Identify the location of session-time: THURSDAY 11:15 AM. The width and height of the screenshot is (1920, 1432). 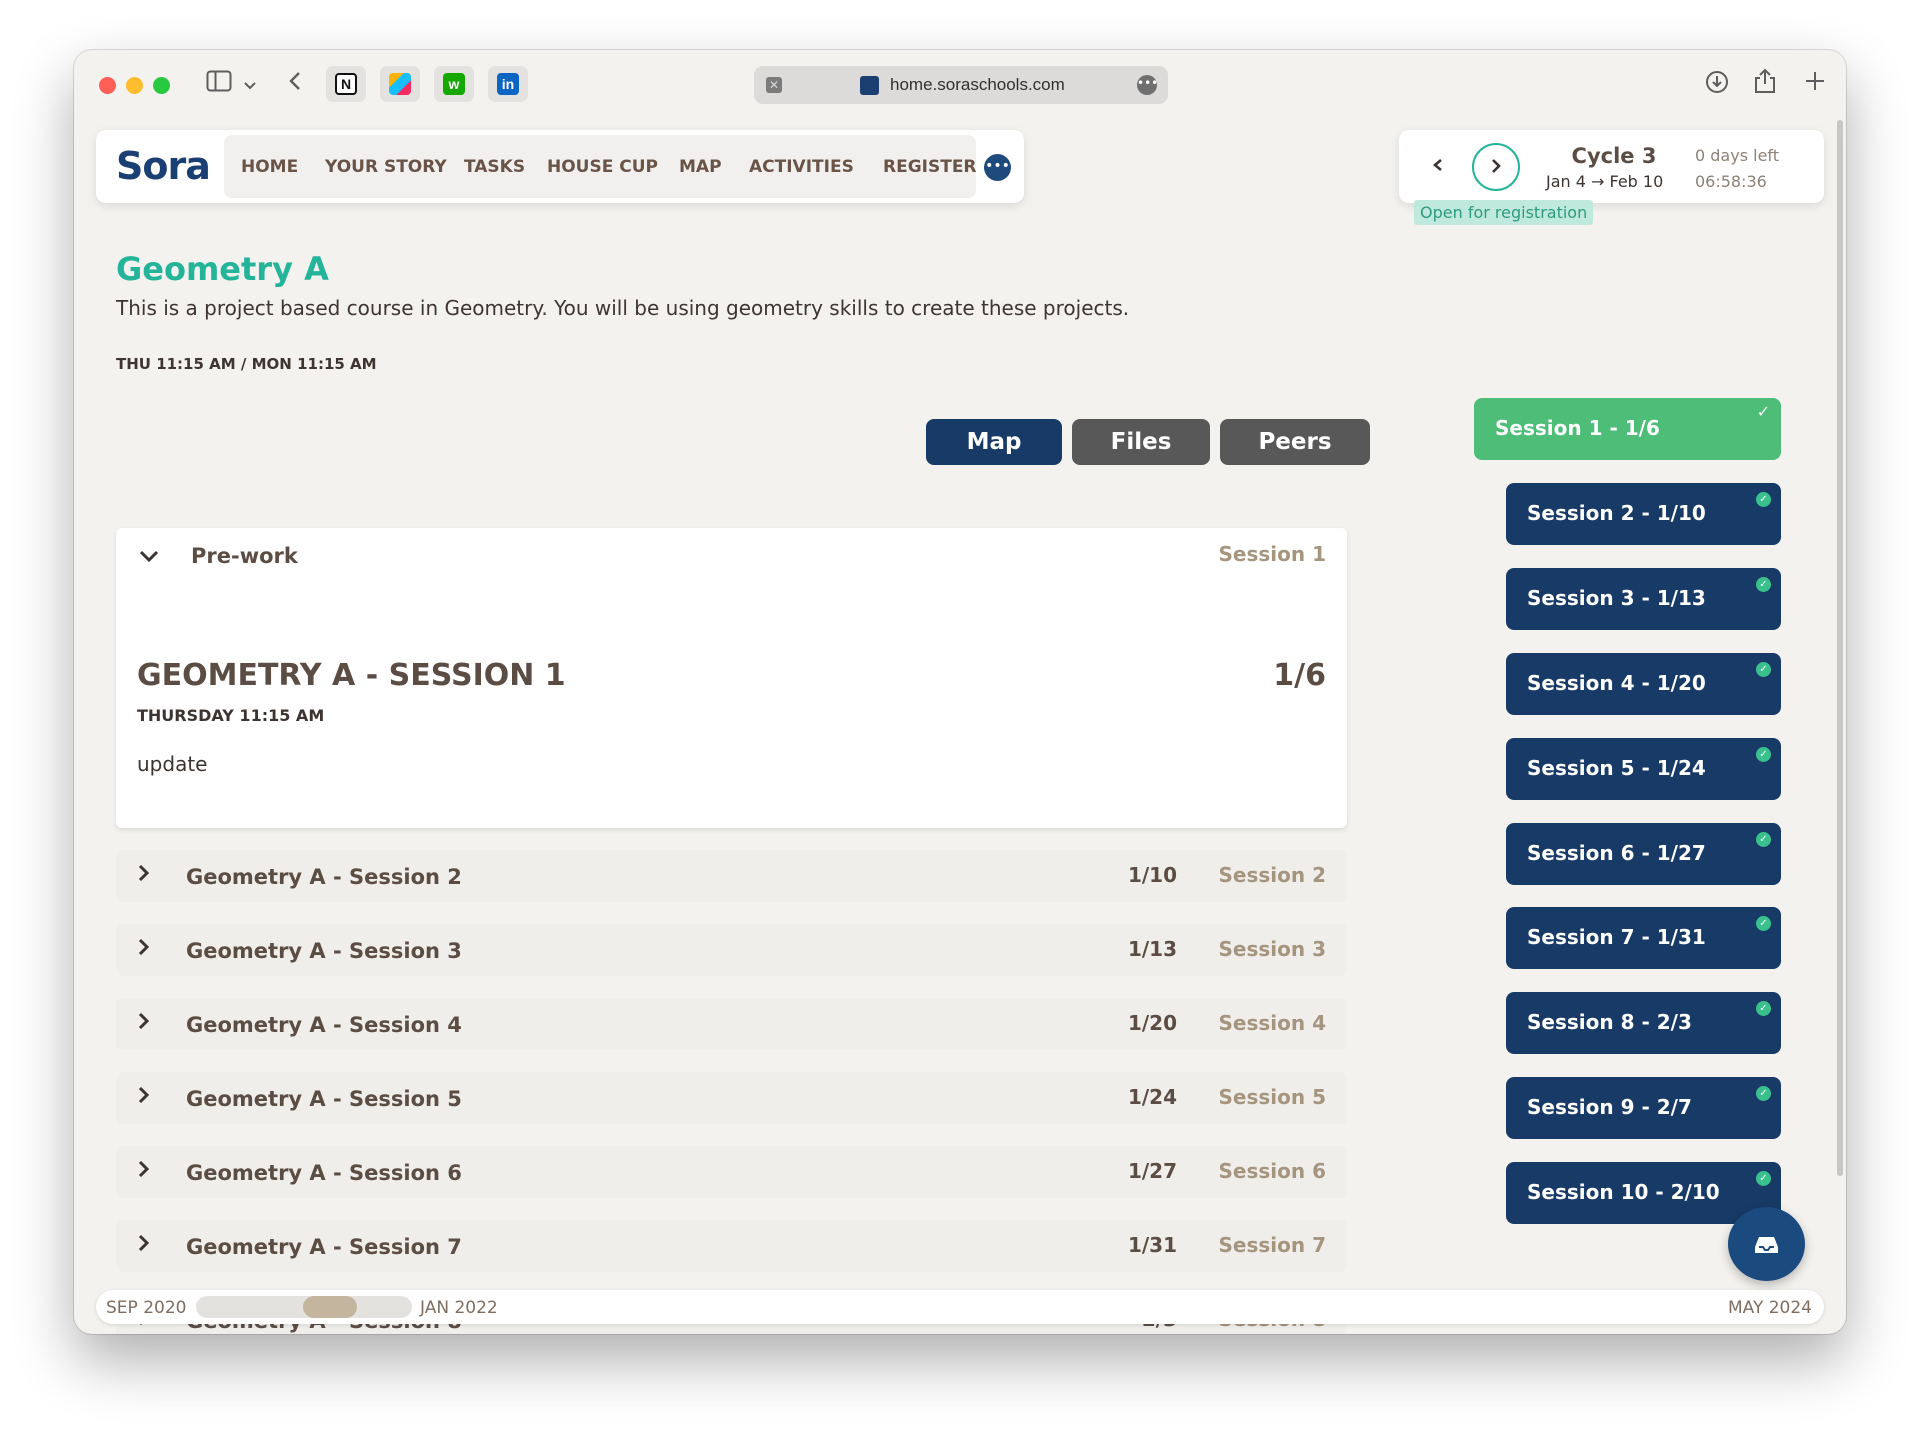
(231, 715).